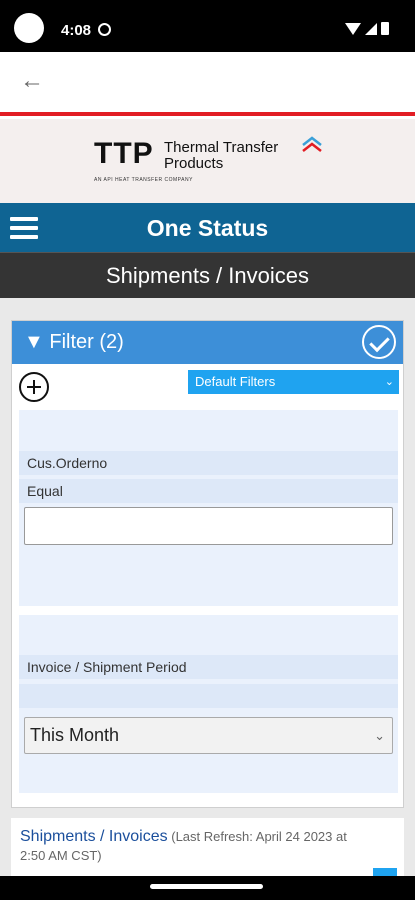 This screenshot has height=900, width=415. Describe the element at coordinates (207, 26) in the screenshot. I see `status-bar: 4:08` at that location.